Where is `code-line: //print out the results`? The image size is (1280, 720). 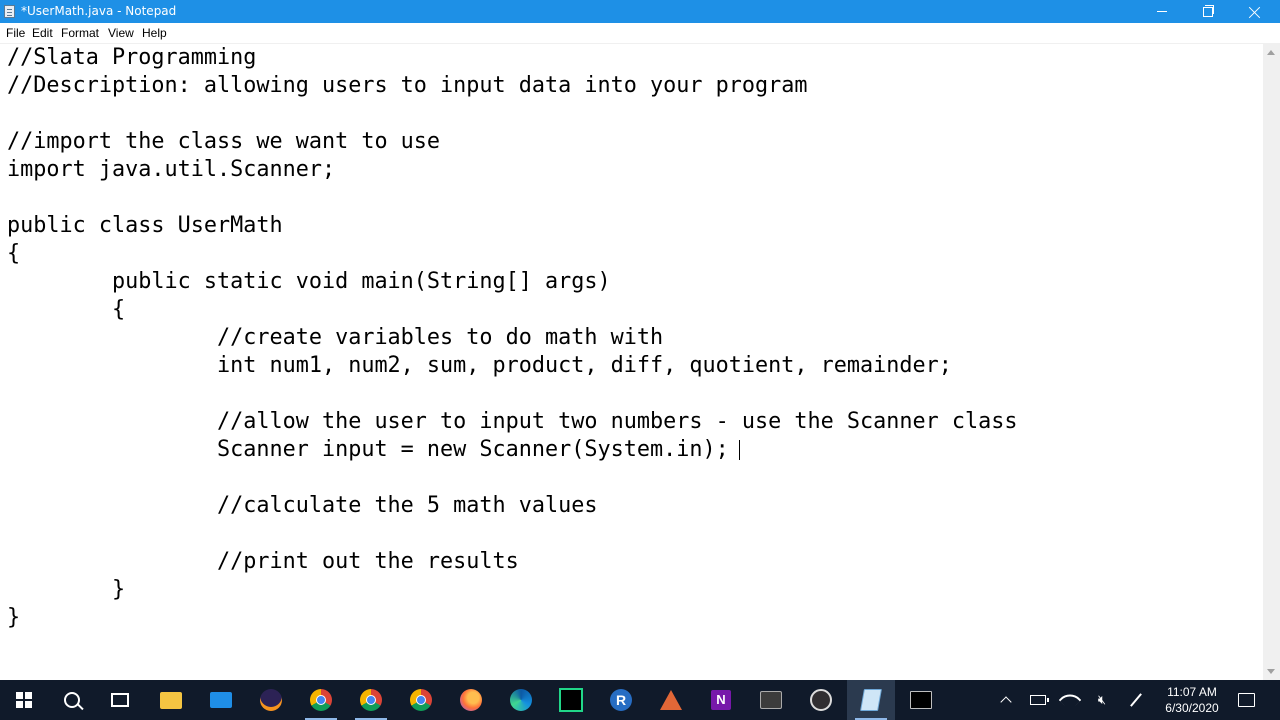
code-line: //print out the results is located at coordinates (263, 561).